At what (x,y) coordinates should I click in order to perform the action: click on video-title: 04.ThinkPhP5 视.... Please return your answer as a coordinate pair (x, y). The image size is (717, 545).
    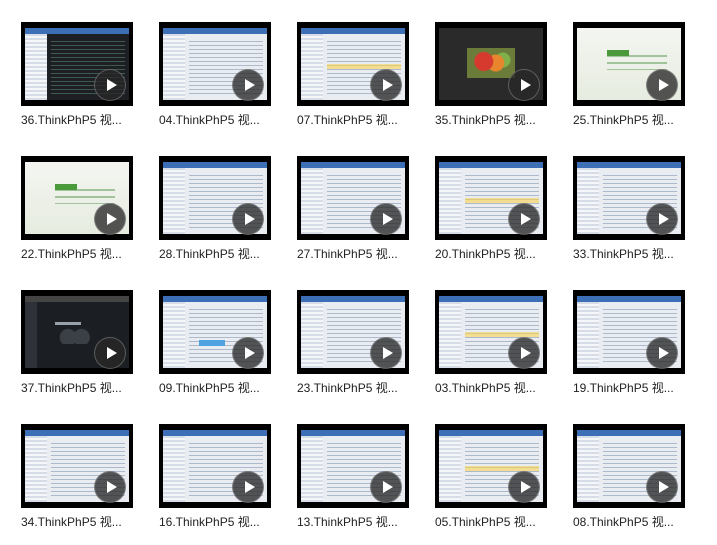
    Looking at the image, I should click on (224, 120).